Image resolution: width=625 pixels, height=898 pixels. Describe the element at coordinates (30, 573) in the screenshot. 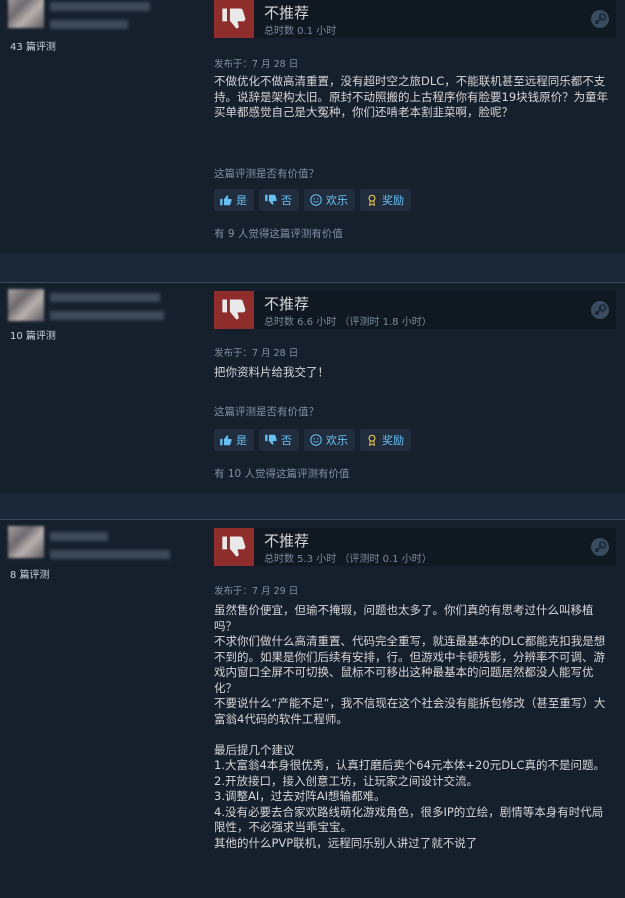

I see `reviewer-review-count: 8 篇评测` at that location.